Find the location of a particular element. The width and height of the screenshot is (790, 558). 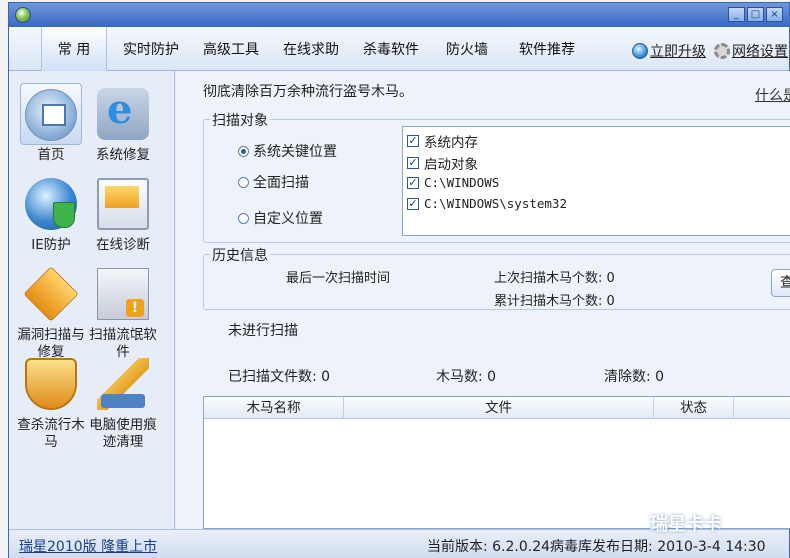

menu-common: 常 用 is located at coordinates (74, 49).